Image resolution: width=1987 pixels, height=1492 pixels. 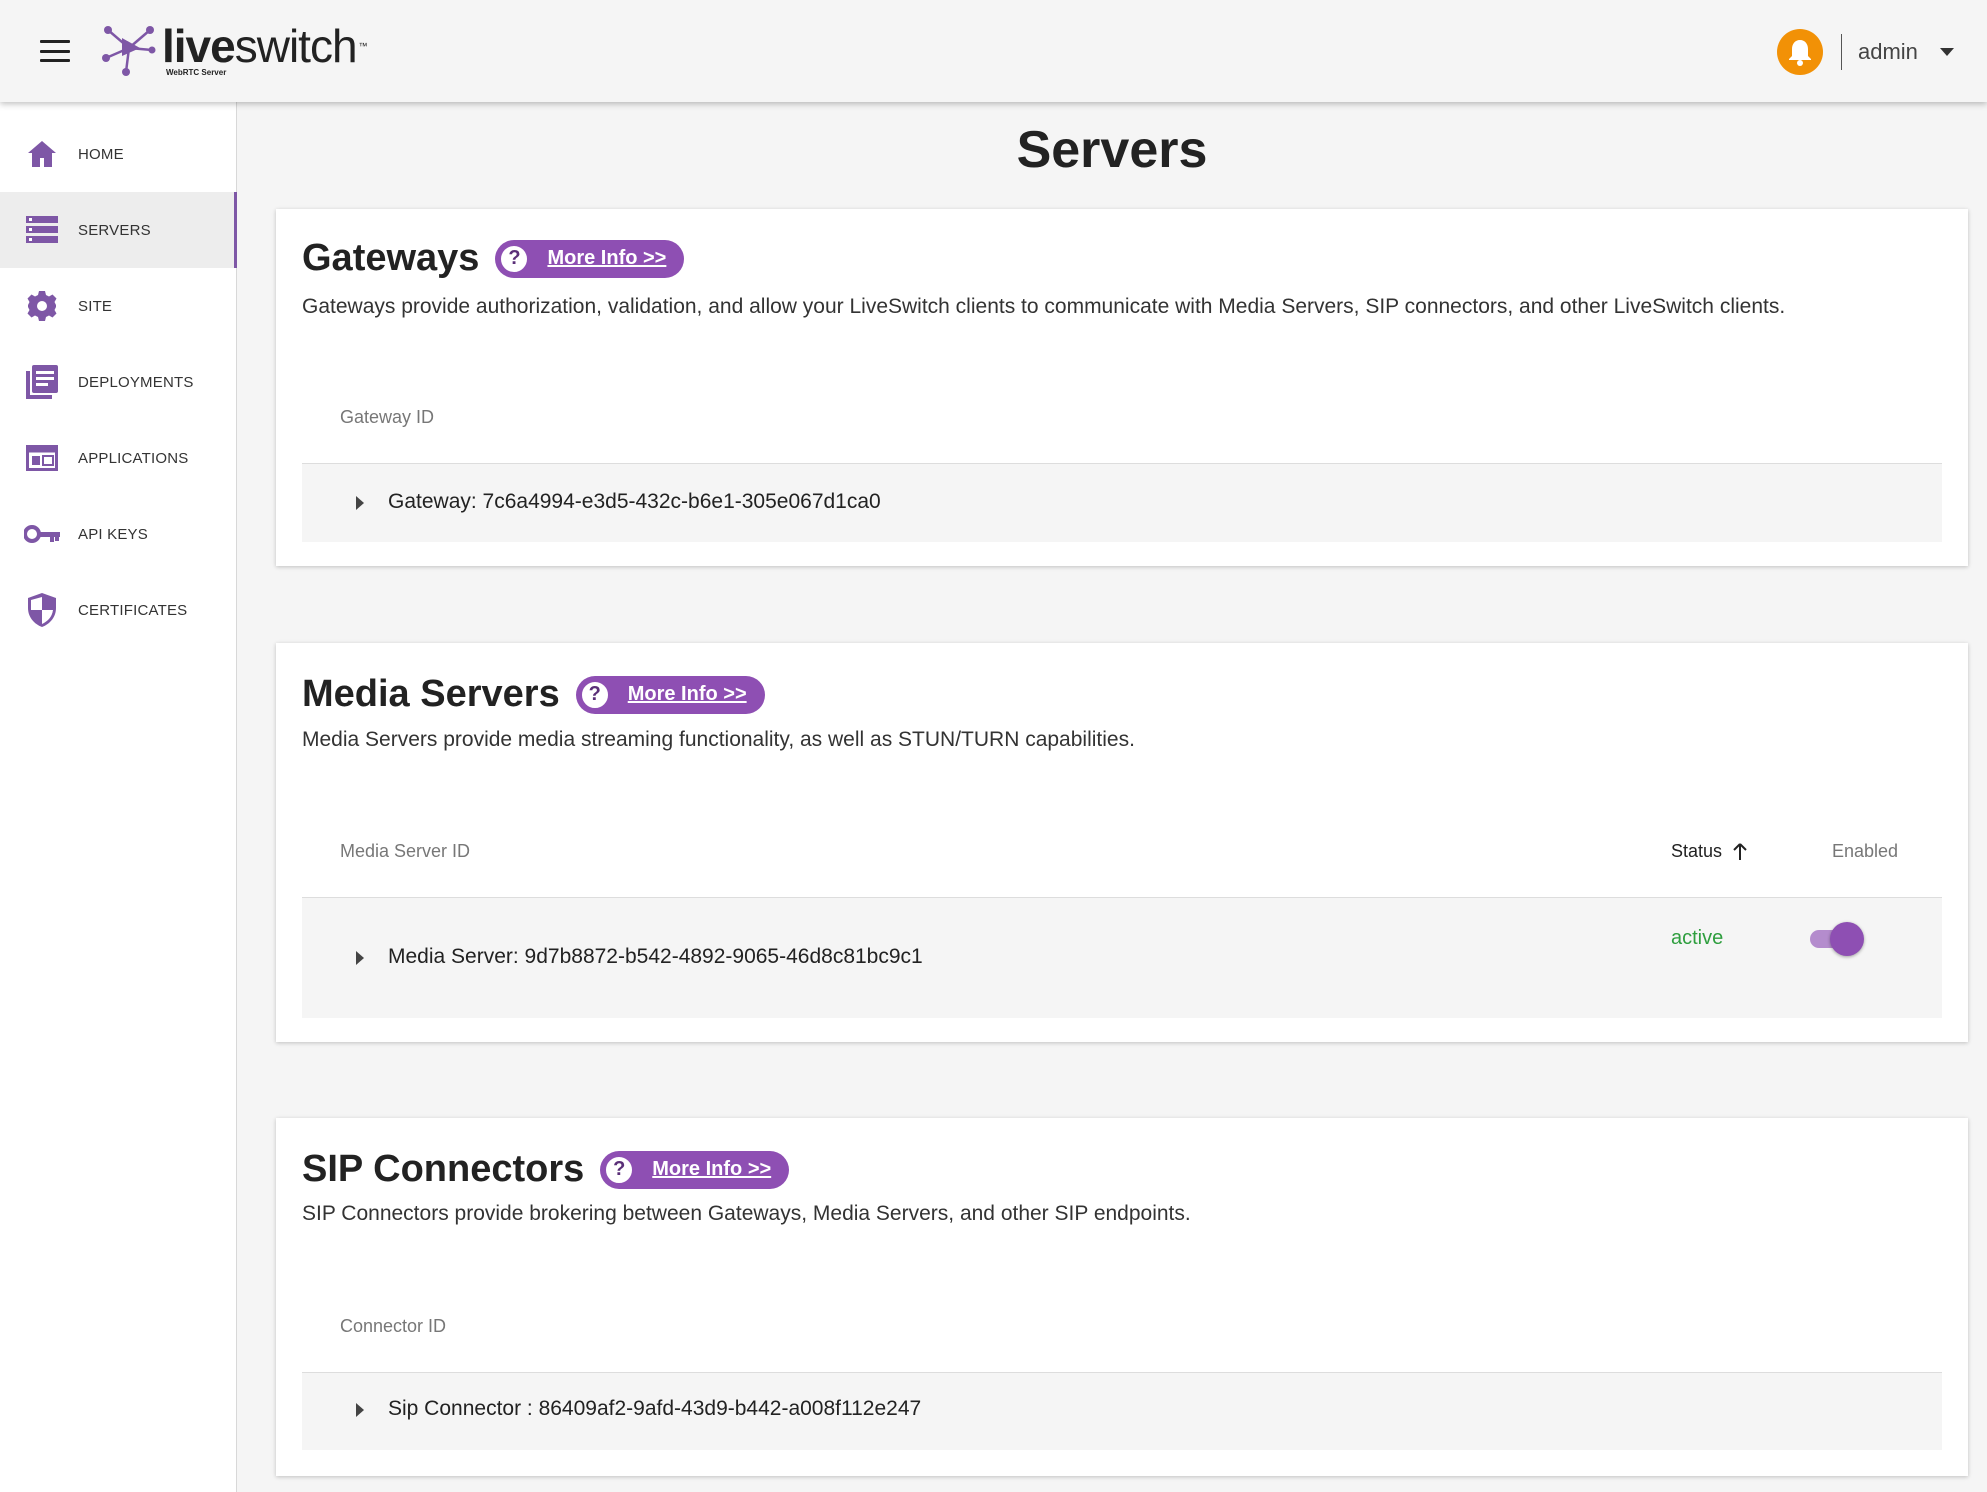 I want to click on enabled-toggle, so click(x=1836, y=939).